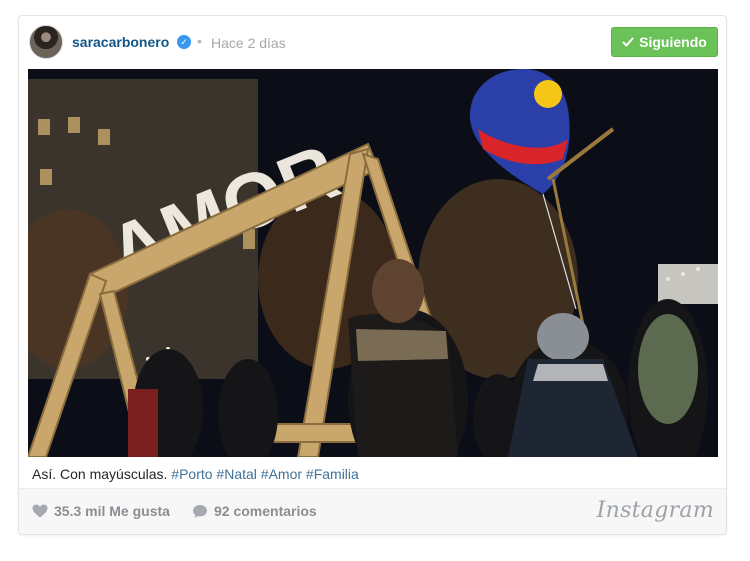  I want to click on comments-count: 92 comentarios, so click(254, 511).